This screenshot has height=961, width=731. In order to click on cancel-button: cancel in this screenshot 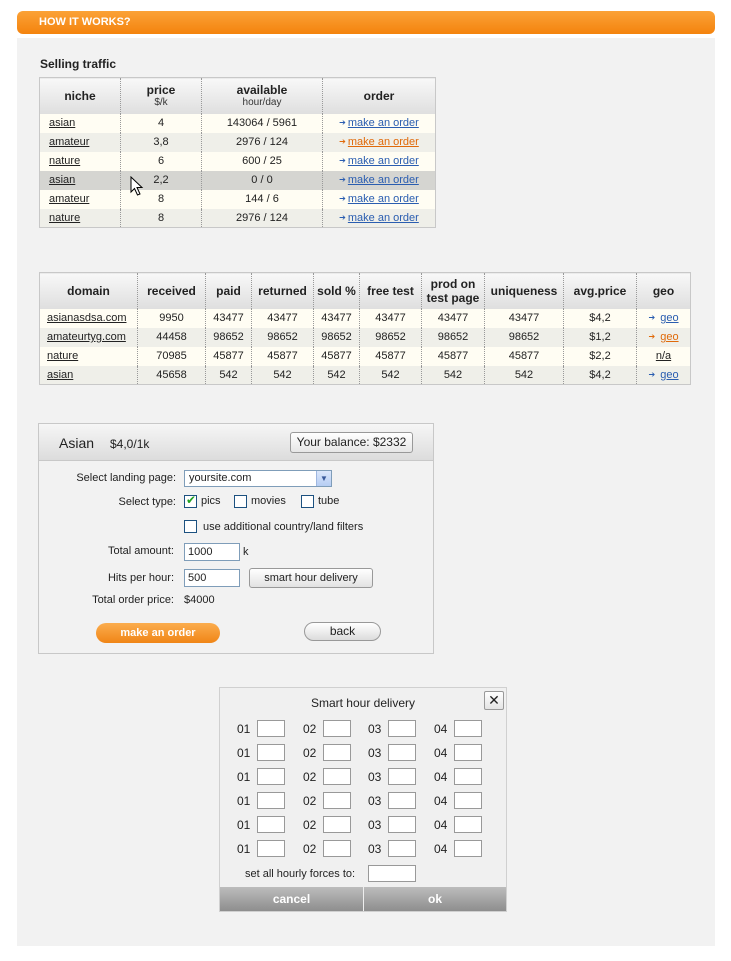, I will do `click(291, 899)`.